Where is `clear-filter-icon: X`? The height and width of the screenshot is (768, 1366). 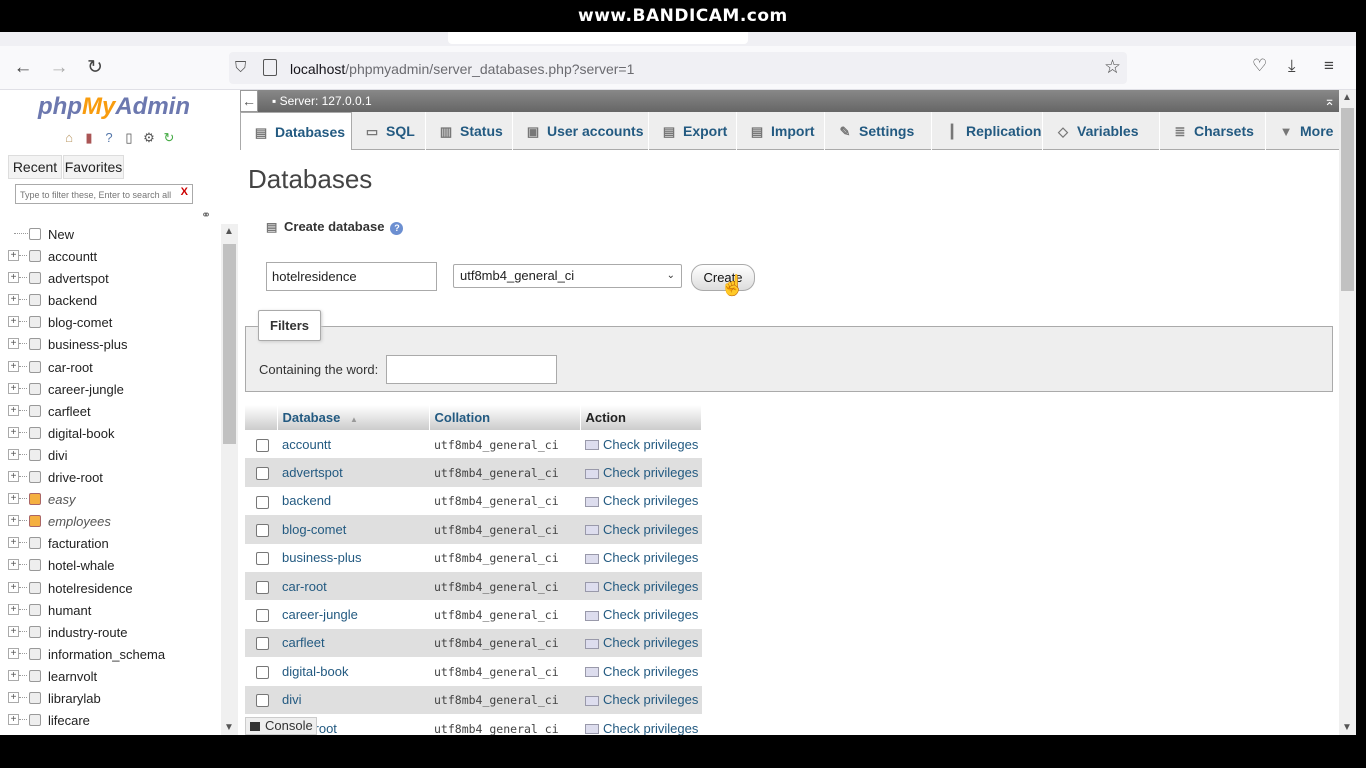
clear-filter-icon: X is located at coordinates (184, 192).